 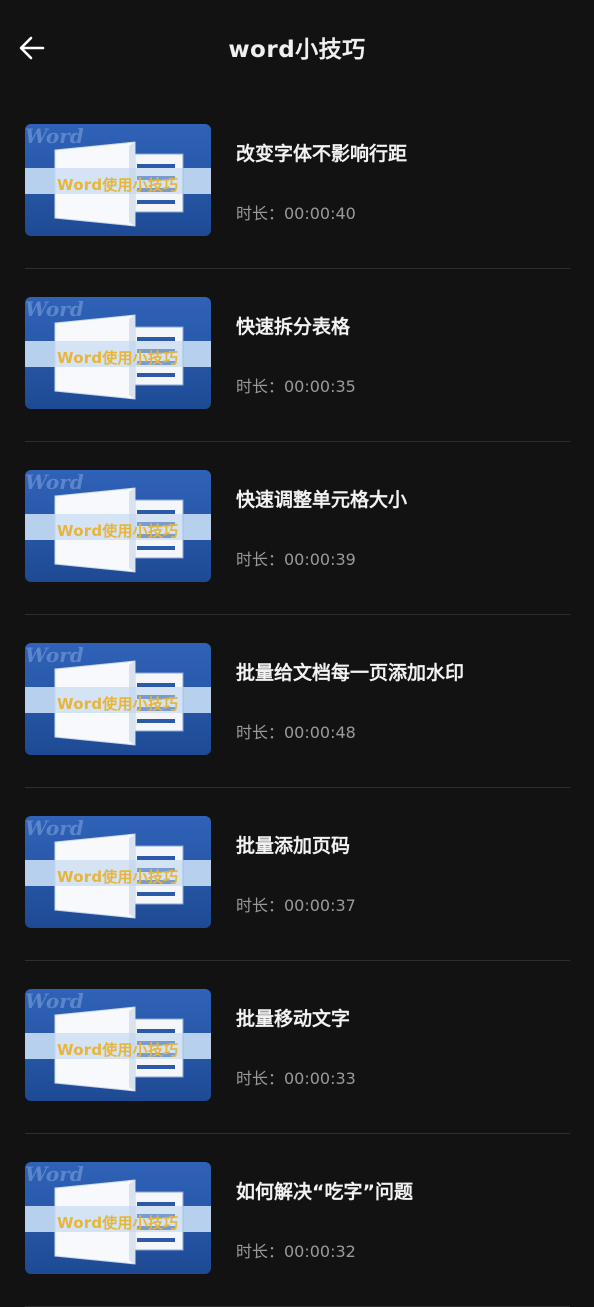 I want to click on page-title: word小技巧, so click(x=297, y=50).